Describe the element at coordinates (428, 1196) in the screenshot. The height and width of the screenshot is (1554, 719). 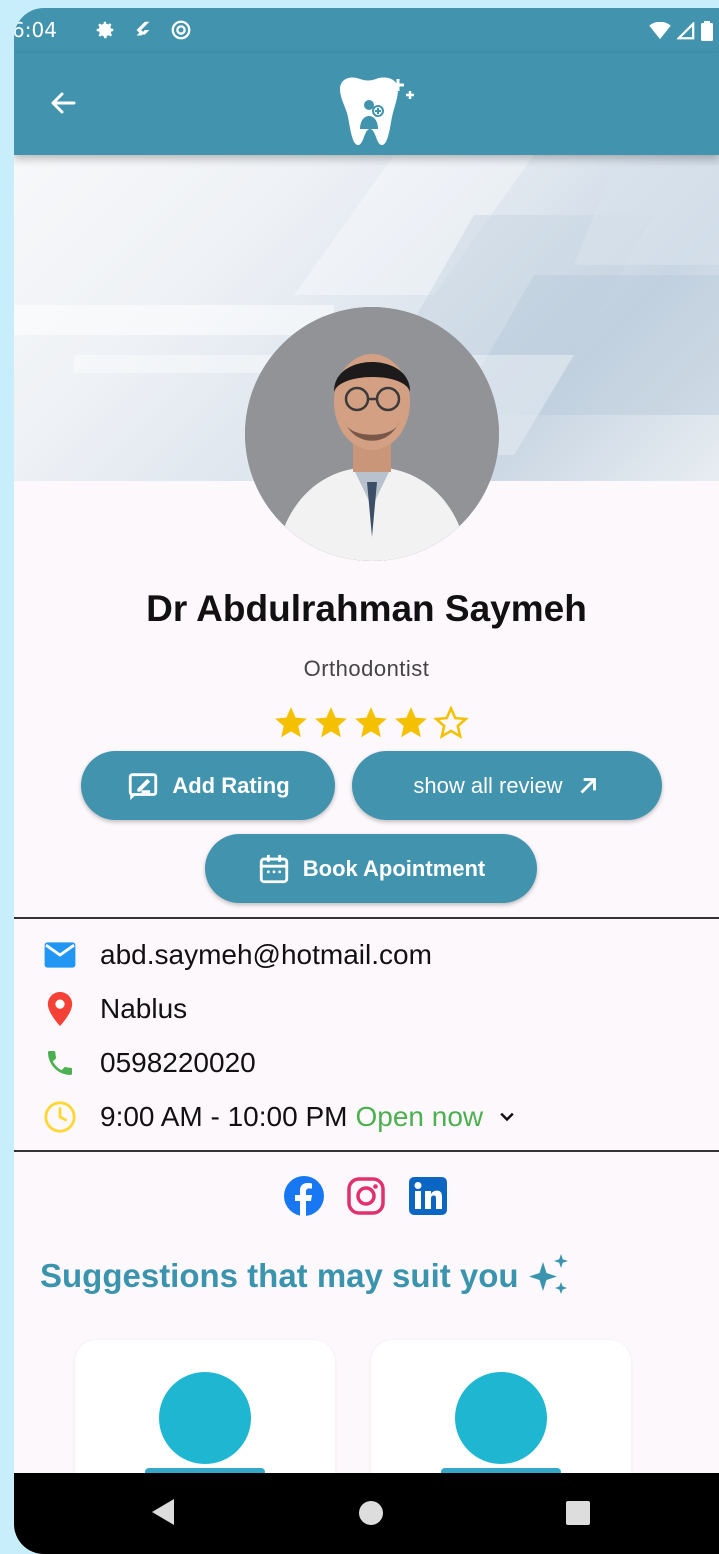
I see `linkedin-icon` at that location.